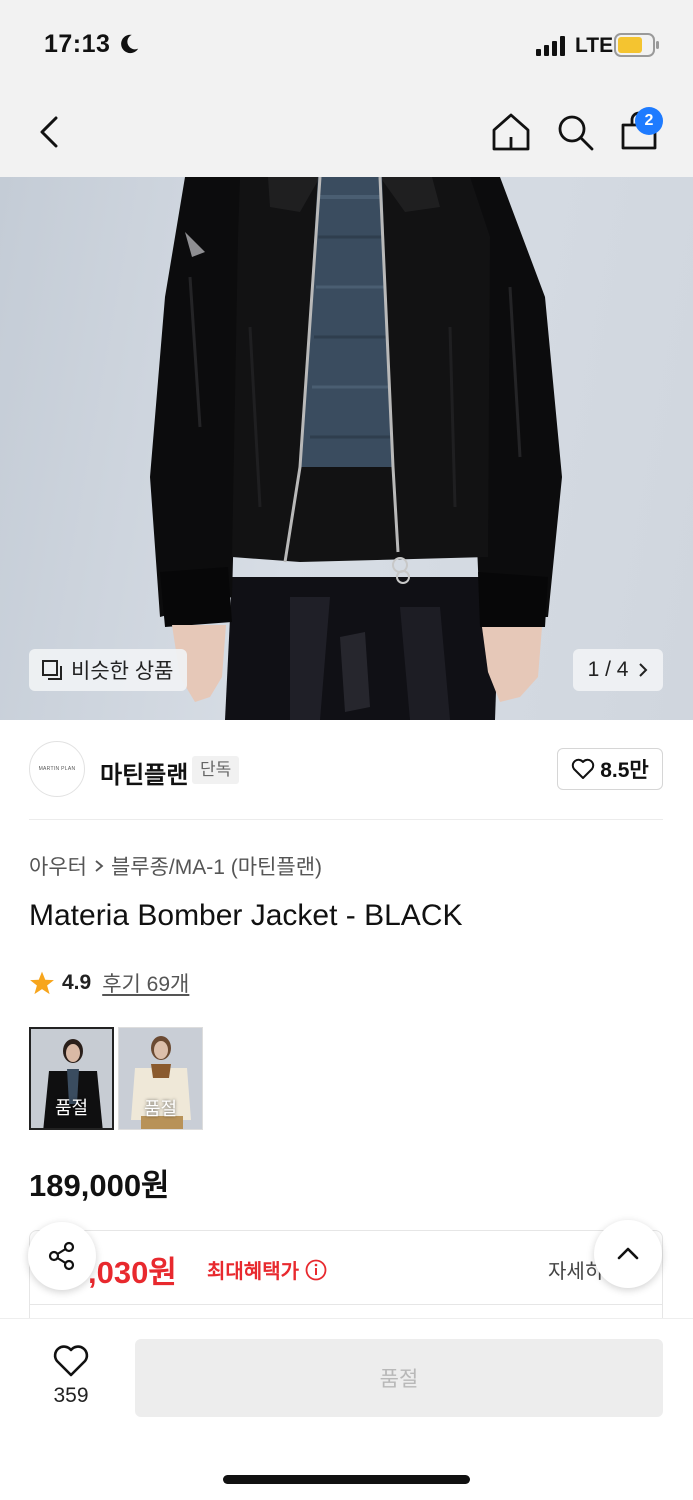  I want to click on image-page-indicator: 1 / 4, so click(618, 670).